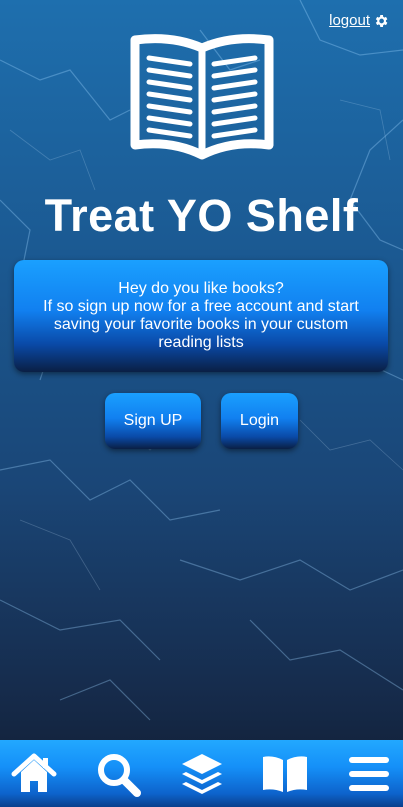 The width and height of the screenshot is (403, 807). I want to click on app-title: Treat YO Shelf, so click(201, 215).